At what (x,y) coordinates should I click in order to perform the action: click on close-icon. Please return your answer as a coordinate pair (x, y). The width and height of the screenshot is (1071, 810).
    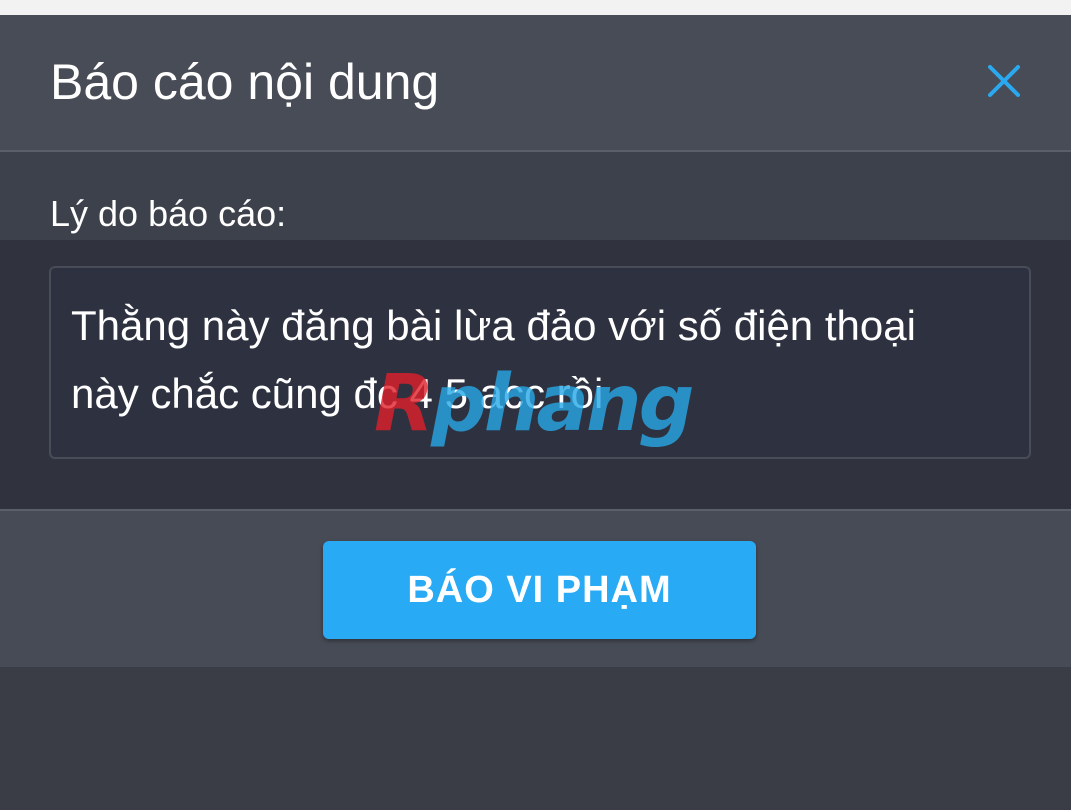
    Looking at the image, I should click on (1004, 81).